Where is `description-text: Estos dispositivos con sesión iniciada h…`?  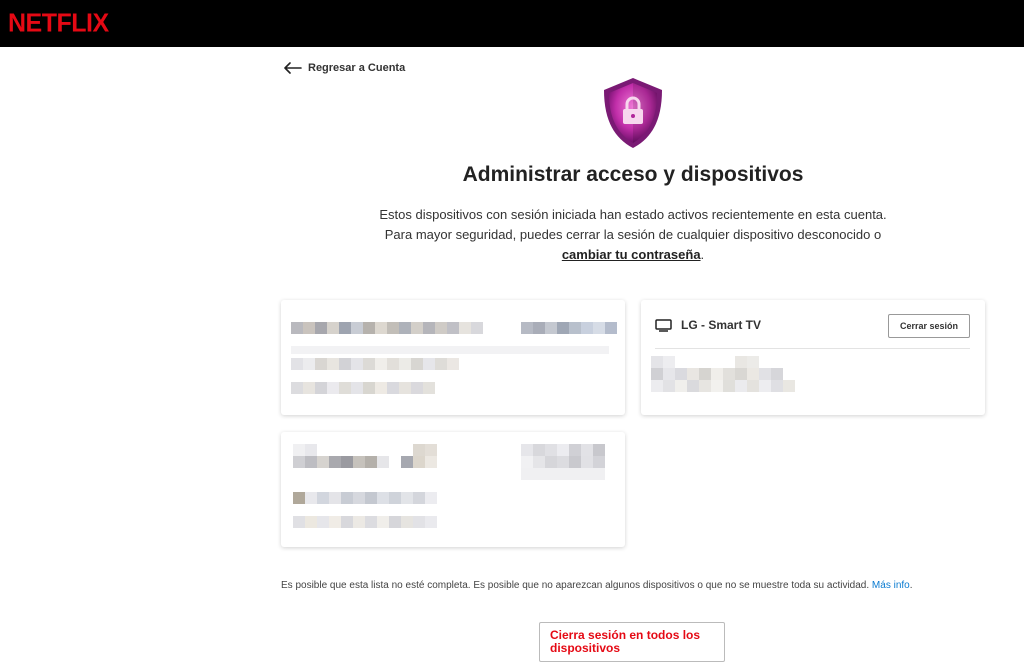
description-text: Estos dispositivos con sesión iniciada h… is located at coordinates (633, 224).